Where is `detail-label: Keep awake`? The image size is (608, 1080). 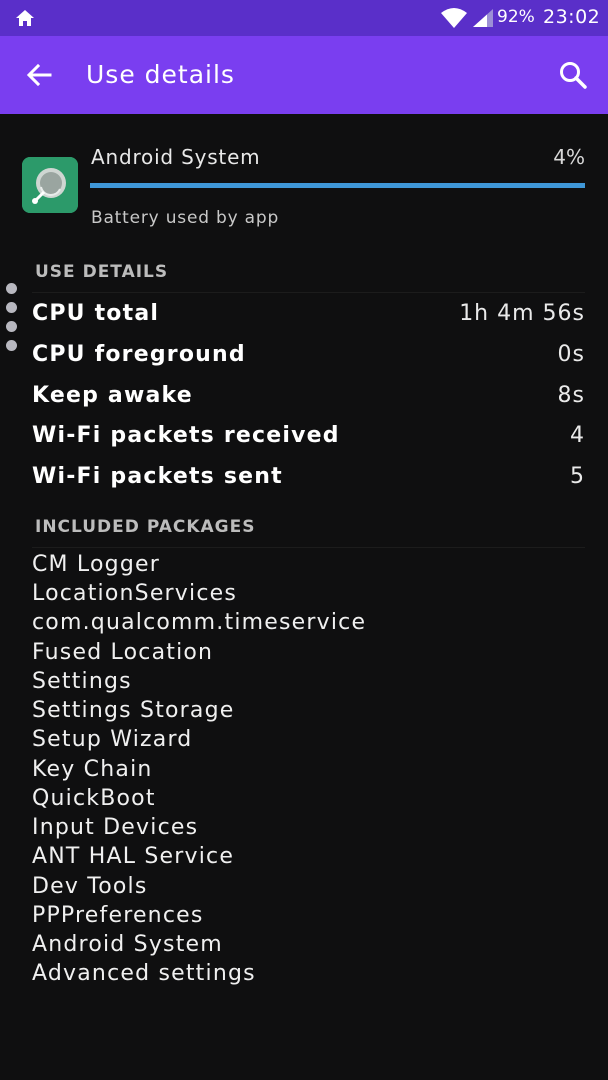
detail-label: Keep awake is located at coordinates (112, 395).